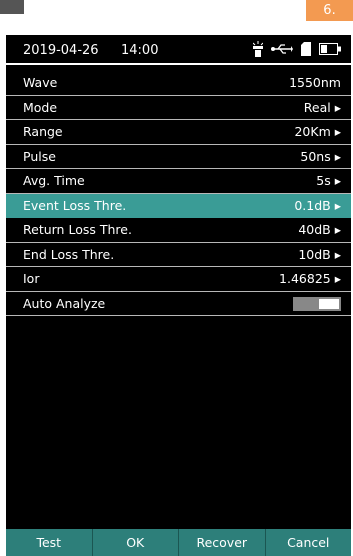 This screenshot has height=556, width=353. Describe the element at coordinates (69, 254) in the screenshot. I see `row-label: End Loss Thre.` at that location.